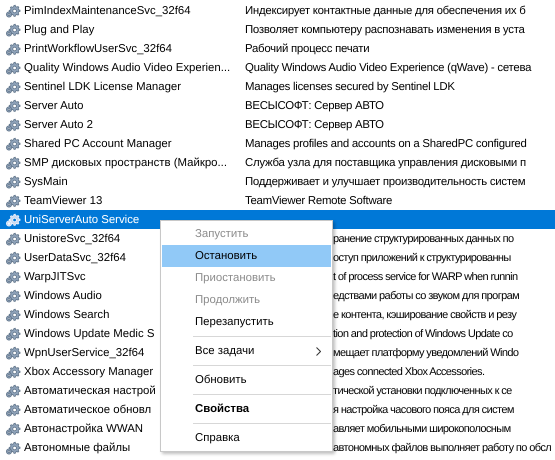 The image size is (555, 460). Describe the element at coordinates (385, 10) in the screenshot. I see `service-description: Индексирует контактные данные для обеспечения их б` at that location.